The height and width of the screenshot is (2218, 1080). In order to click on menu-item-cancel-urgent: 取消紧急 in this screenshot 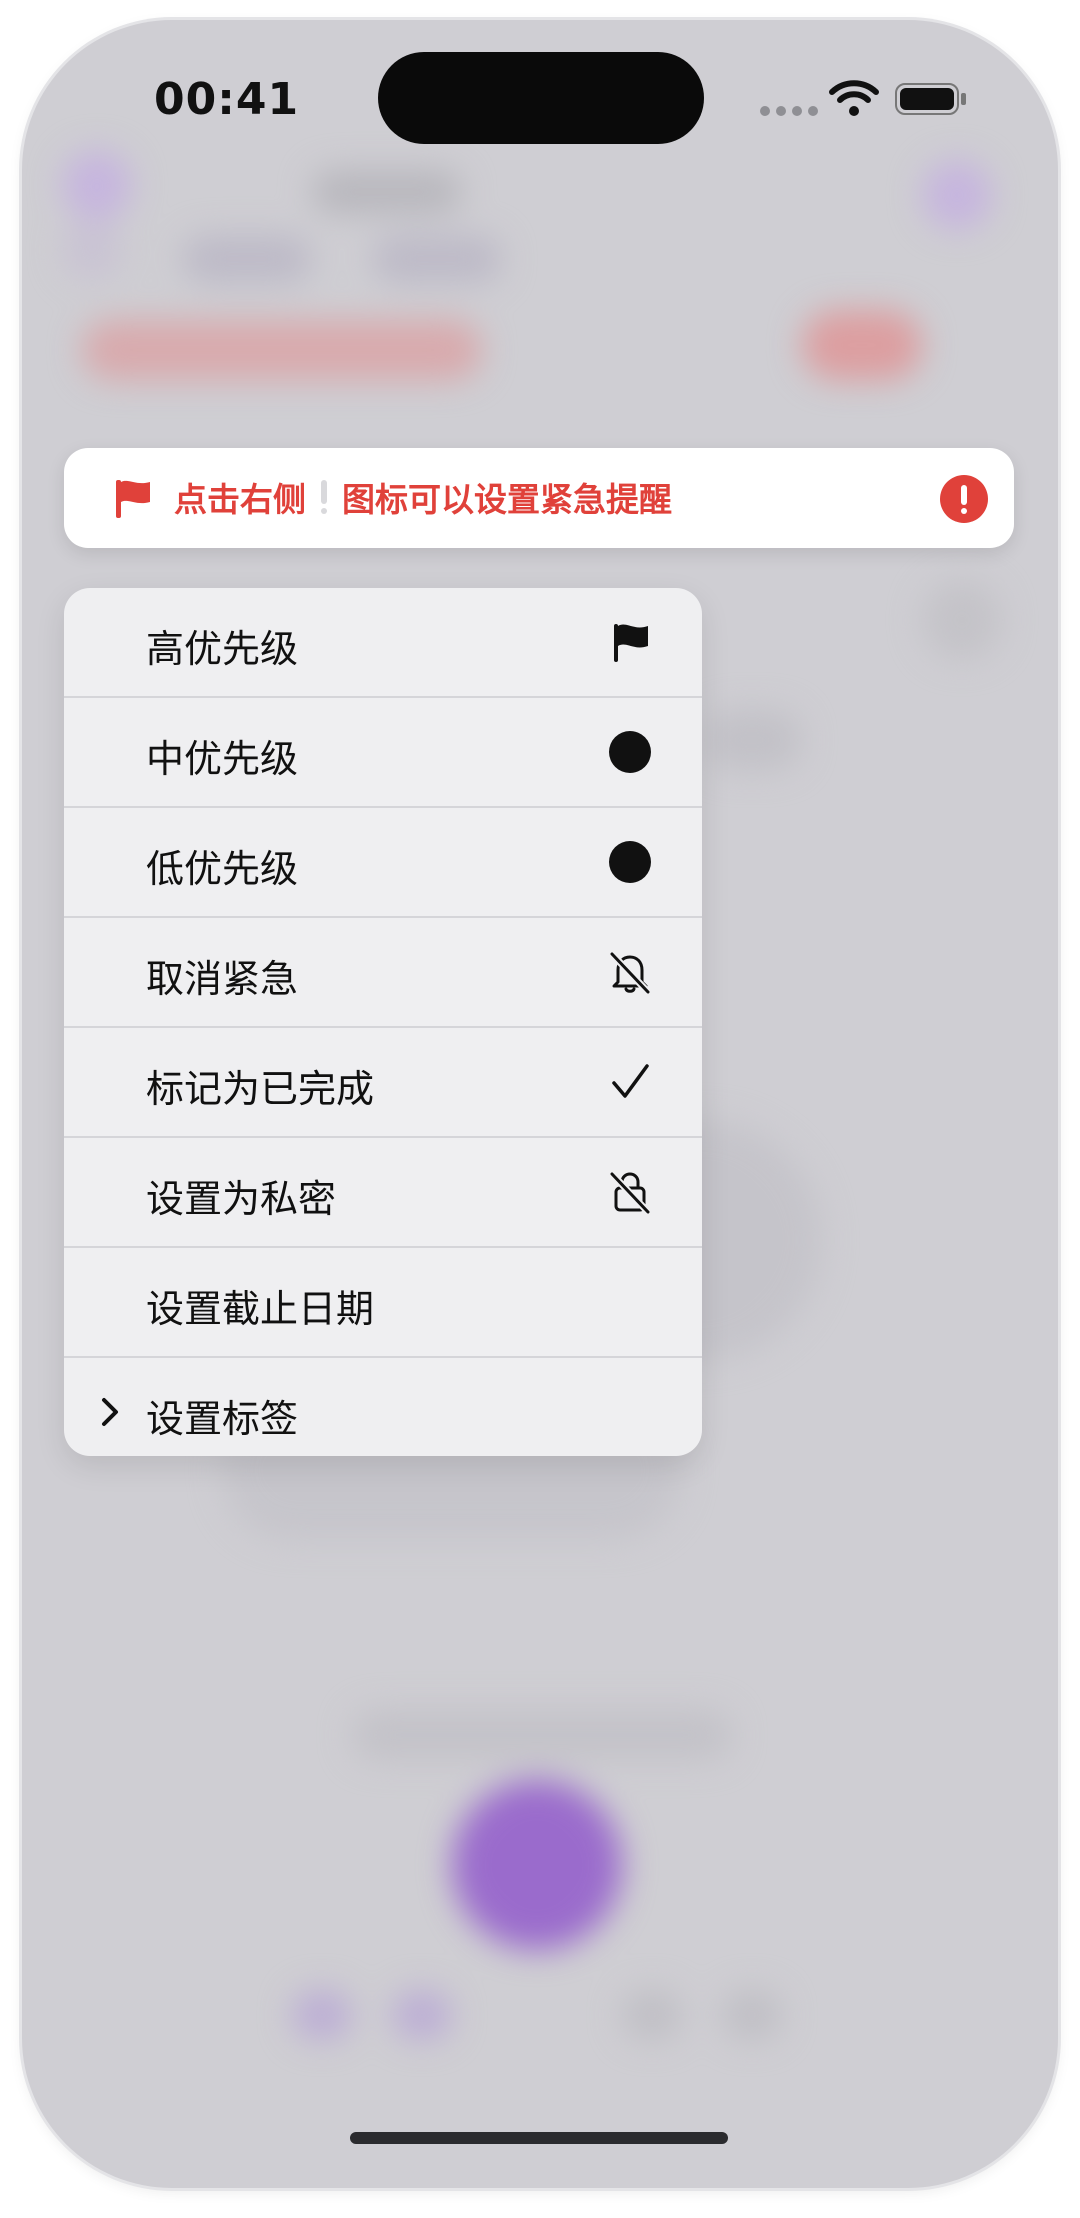, I will do `click(383, 973)`.